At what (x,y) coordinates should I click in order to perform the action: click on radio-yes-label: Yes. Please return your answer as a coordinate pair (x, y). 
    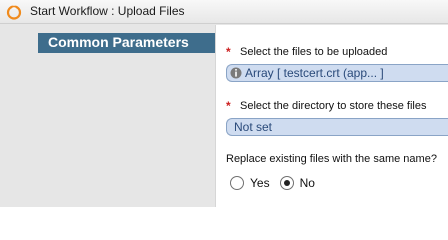
    Looking at the image, I should click on (260, 183).